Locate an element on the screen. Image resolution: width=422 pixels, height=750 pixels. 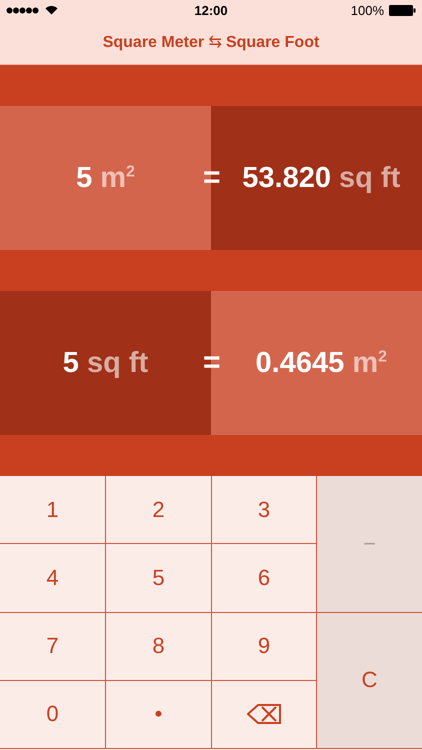
backspace-key is located at coordinates (264, 714).